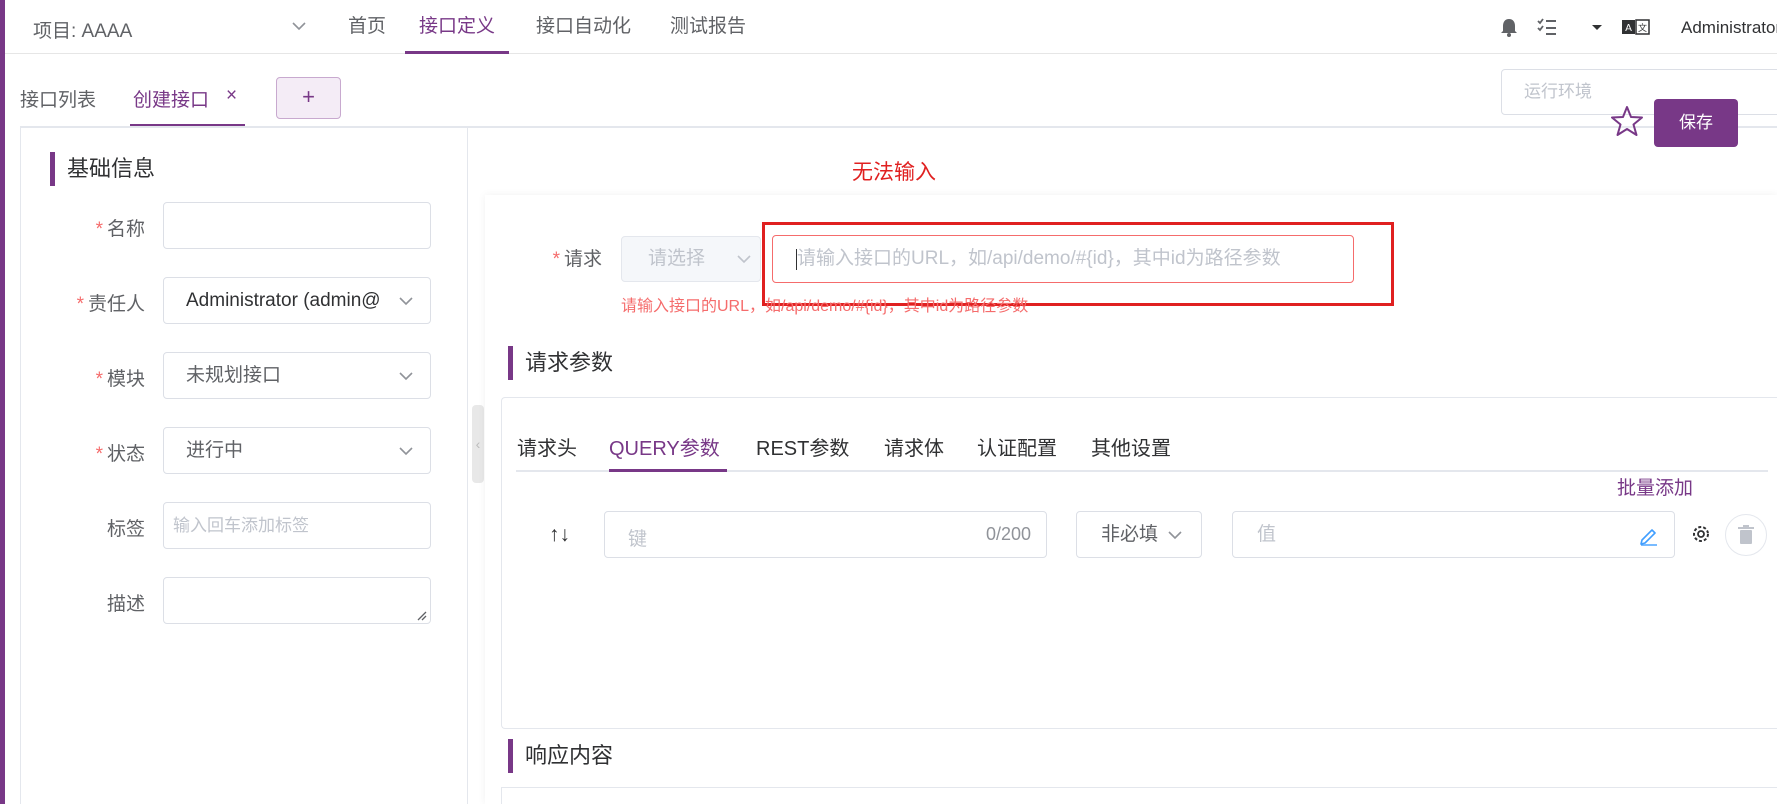  I want to click on status-label-text: 状态, so click(125, 454).